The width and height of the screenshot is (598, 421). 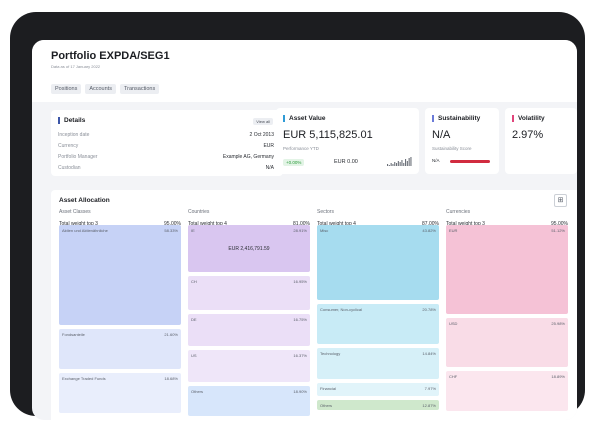 I want to click on tile-percentage: 25.98%, so click(x=558, y=323).